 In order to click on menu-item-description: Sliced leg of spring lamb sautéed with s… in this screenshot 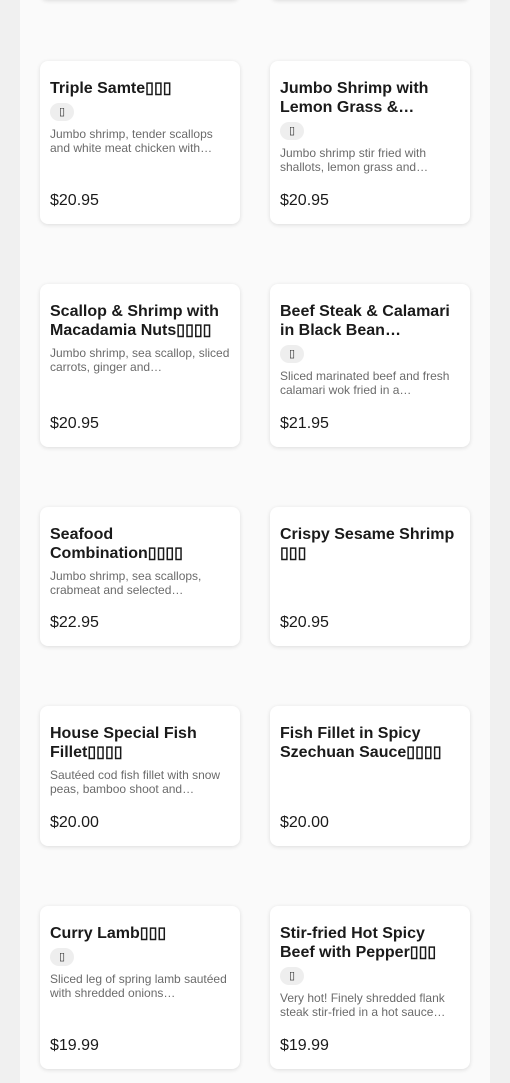, I will do `click(138, 986)`.